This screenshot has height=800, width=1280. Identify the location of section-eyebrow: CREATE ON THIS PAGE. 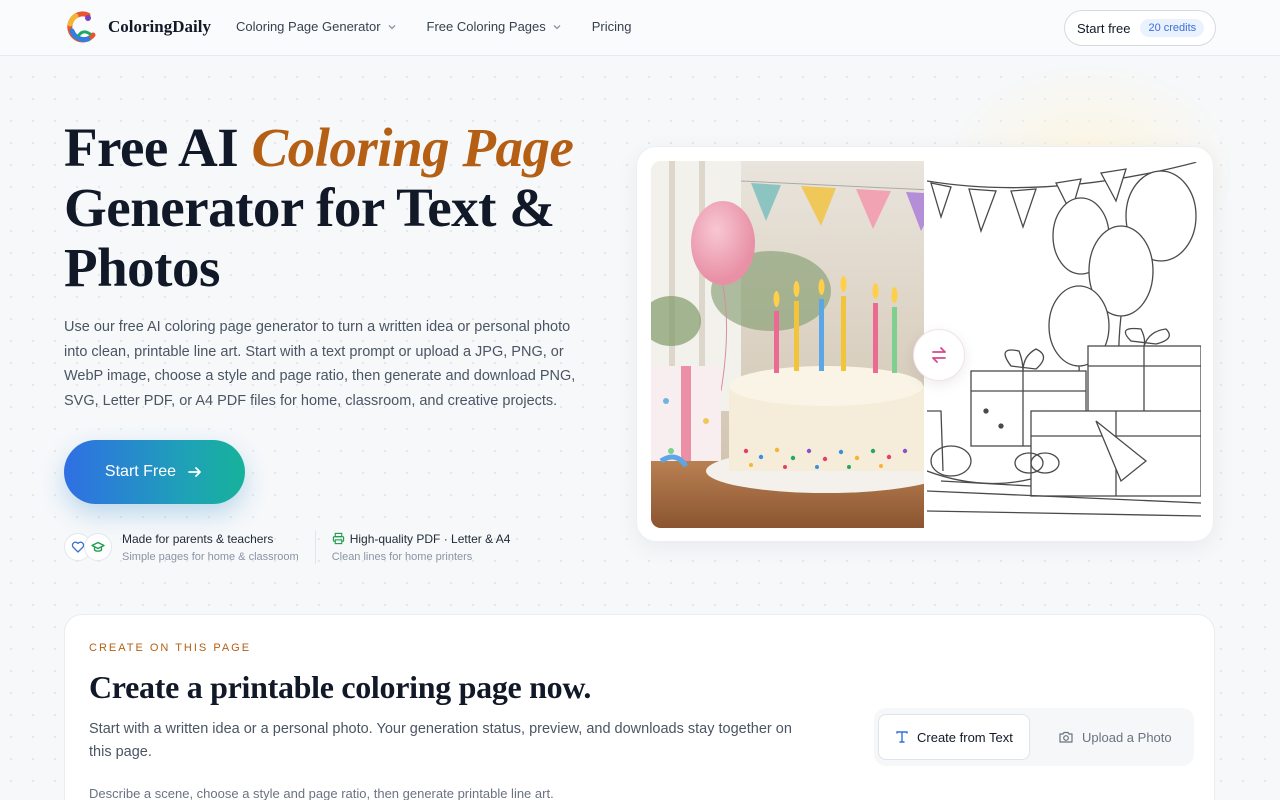
(170, 648).